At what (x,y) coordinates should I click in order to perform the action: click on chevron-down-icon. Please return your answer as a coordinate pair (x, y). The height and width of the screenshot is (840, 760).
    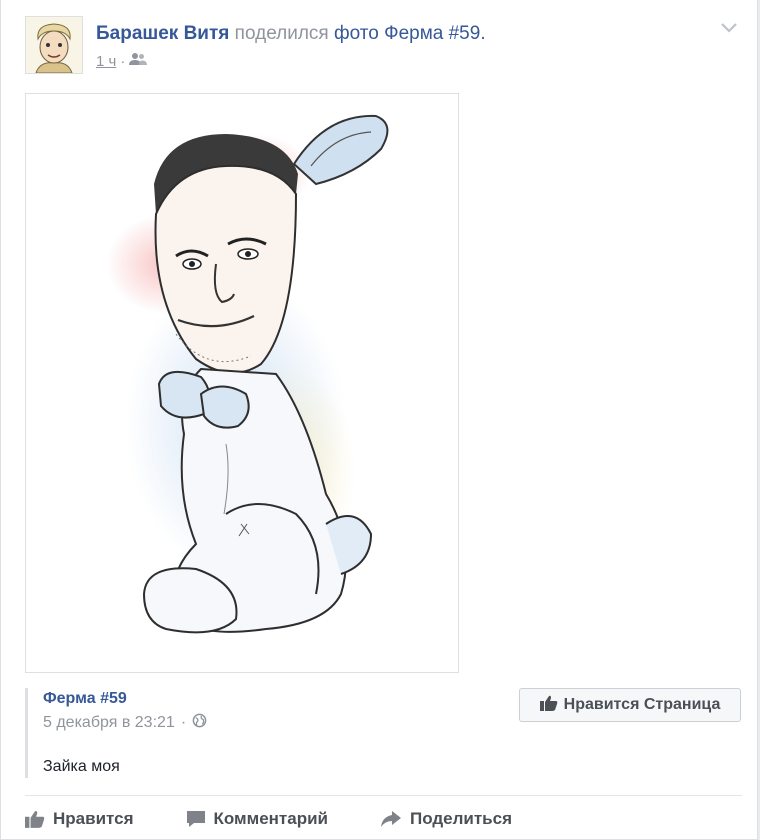
    Looking at the image, I should click on (729, 28).